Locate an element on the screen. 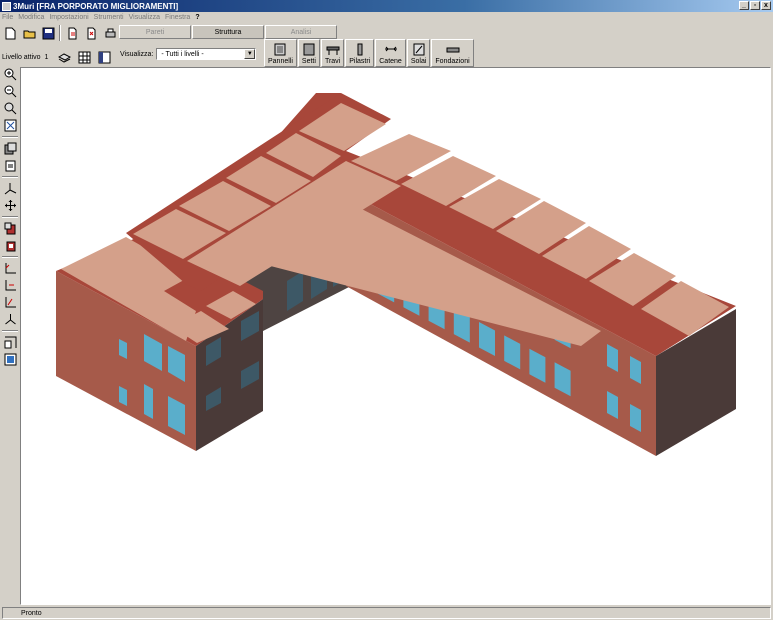 The width and height of the screenshot is (773, 620). foundation-icon is located at coordinates (453, 50).